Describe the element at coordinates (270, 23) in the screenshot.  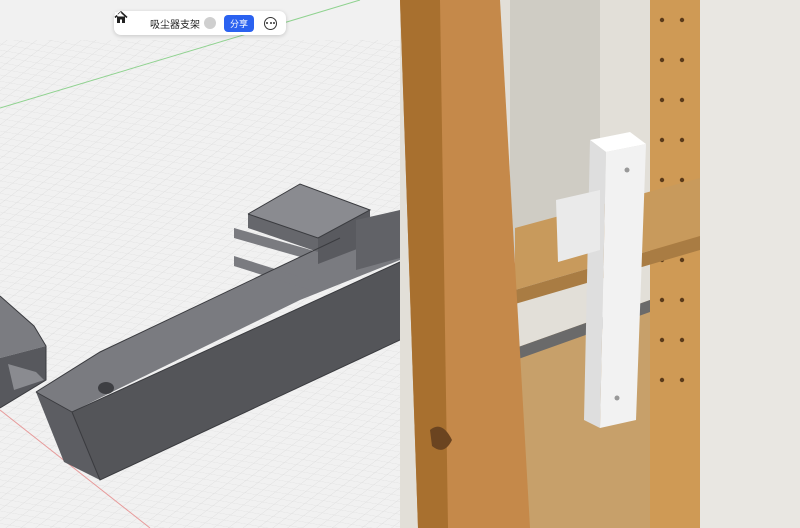
I see `more-icon` at that location.